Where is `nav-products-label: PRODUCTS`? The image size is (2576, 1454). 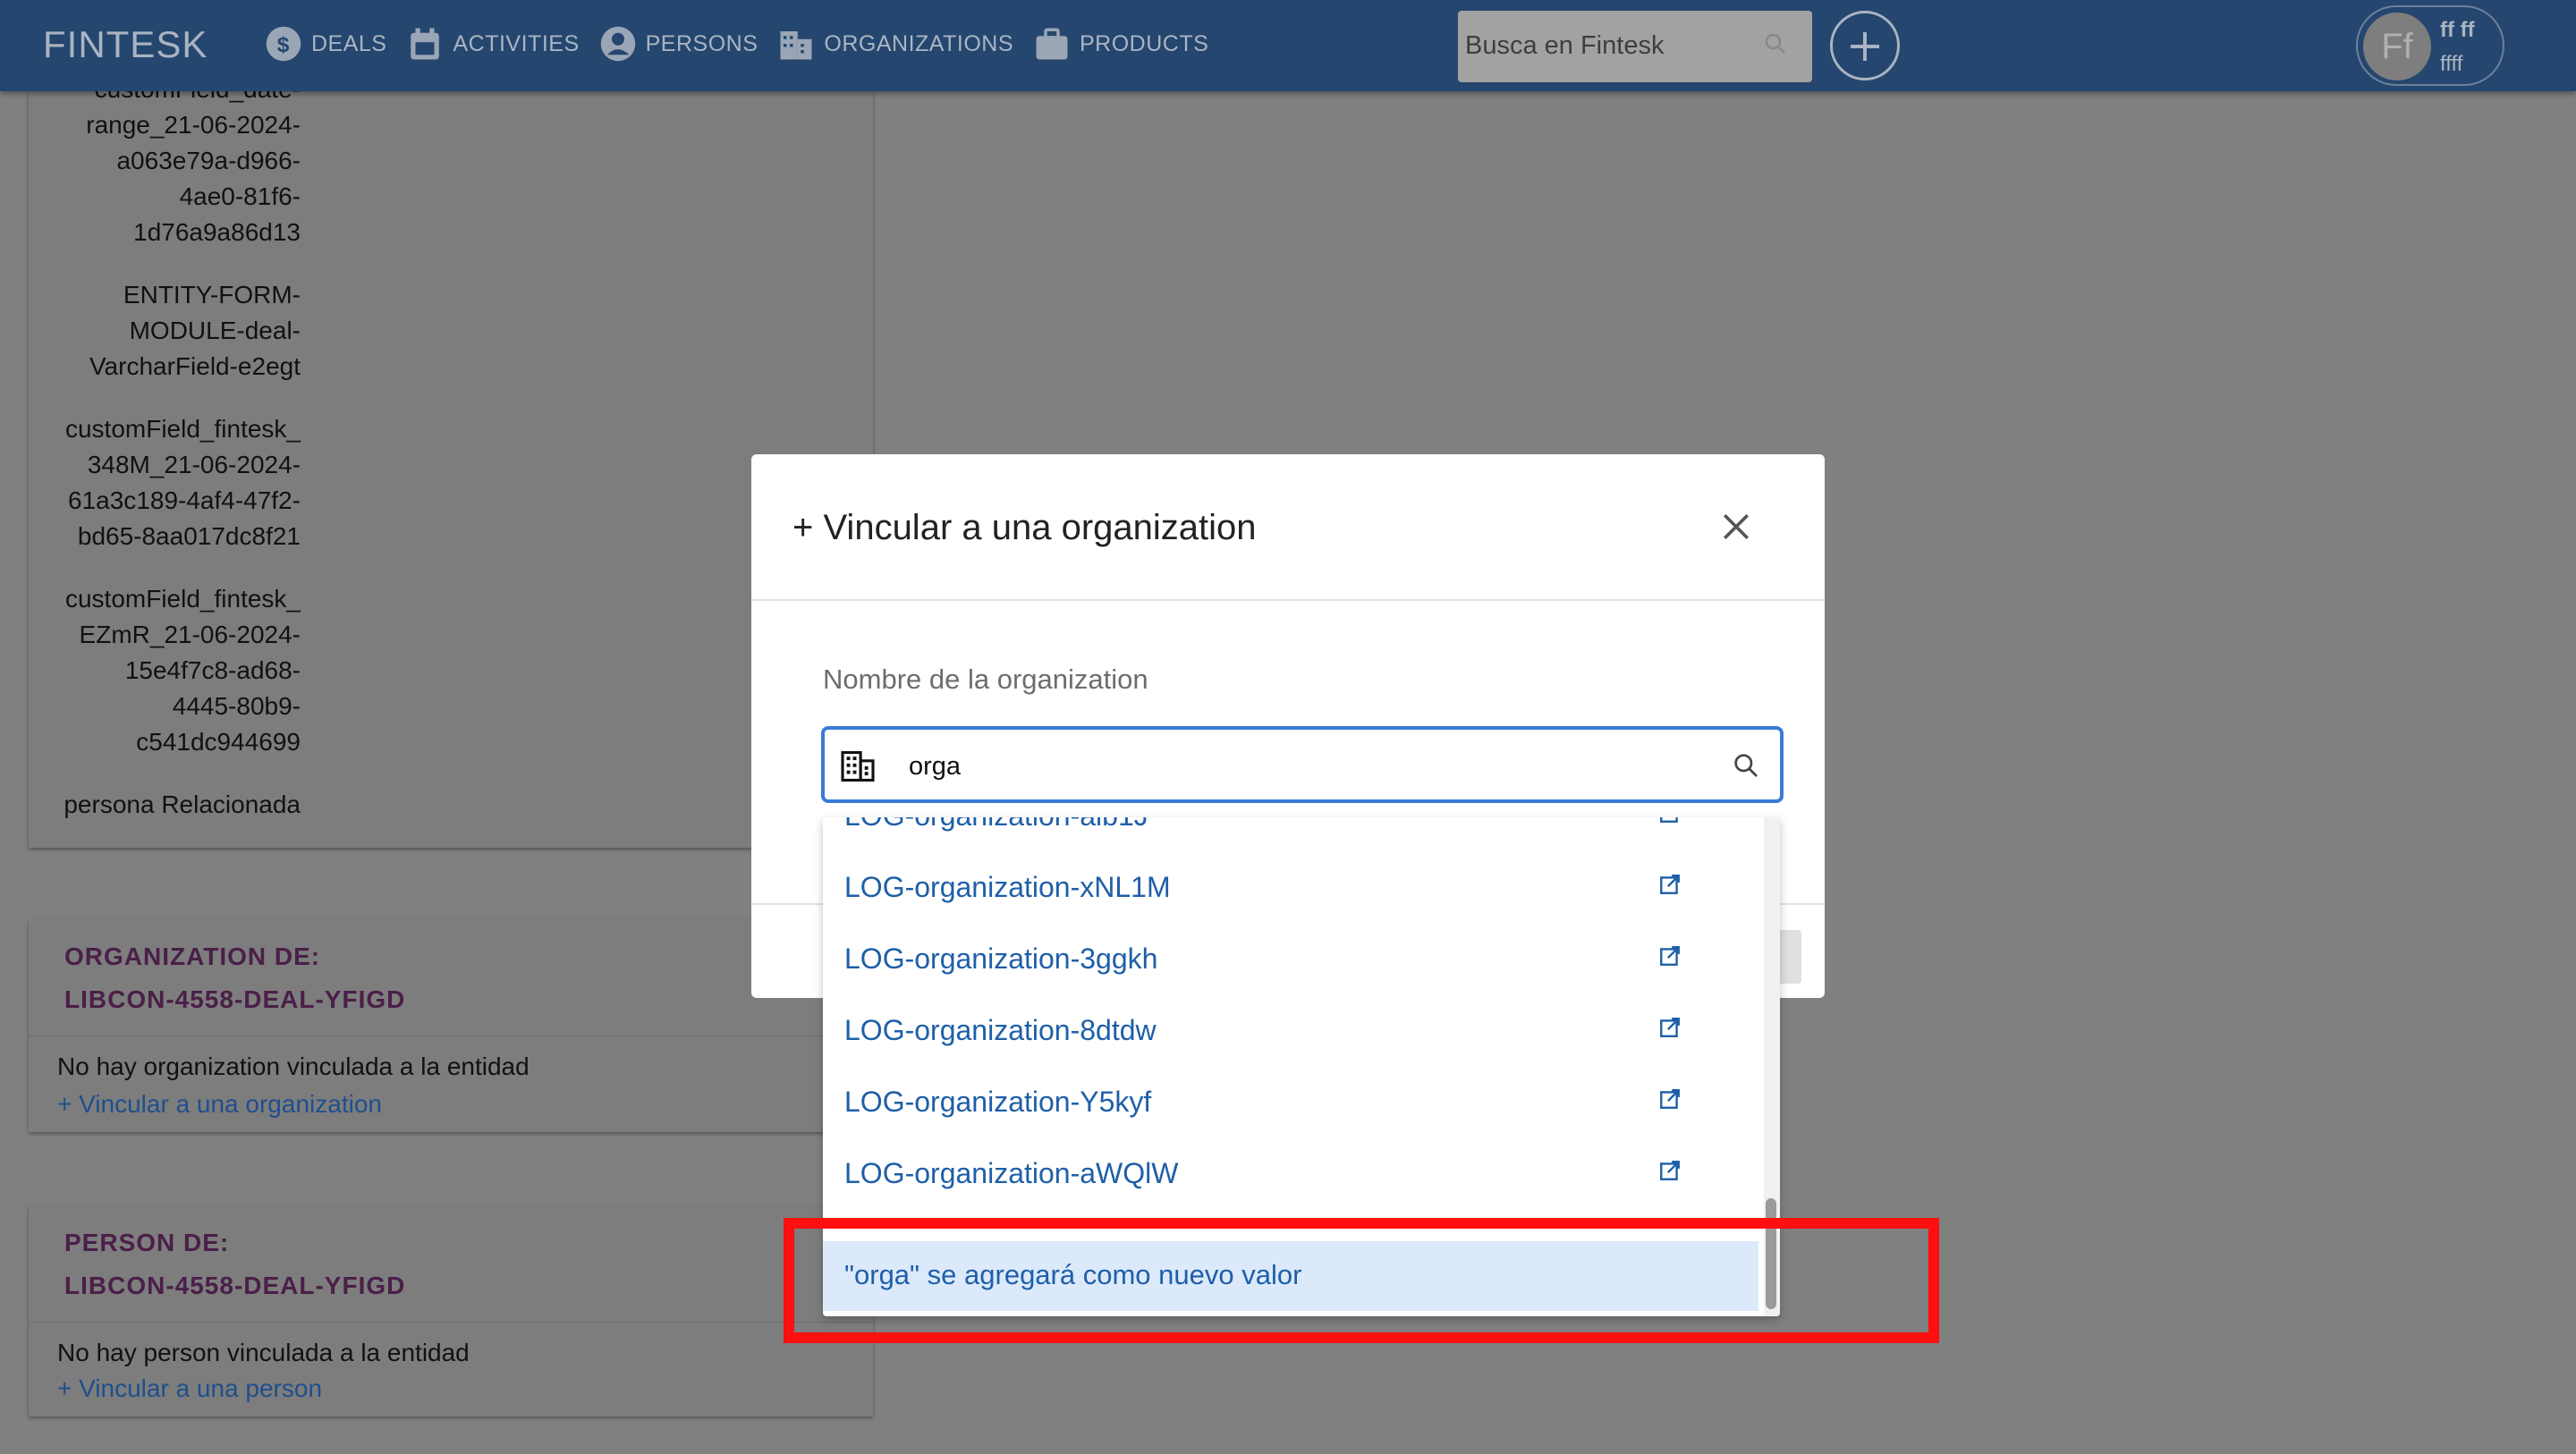
nav-products-label: PRODUCTS is located at coordinates (1144, 43).